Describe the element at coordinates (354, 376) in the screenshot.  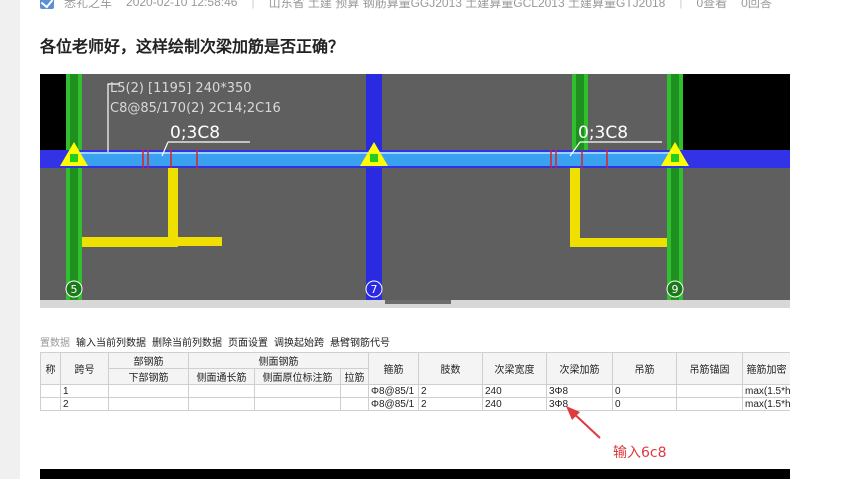
I see `col-header-tie-bar: 拉筋` at that location.